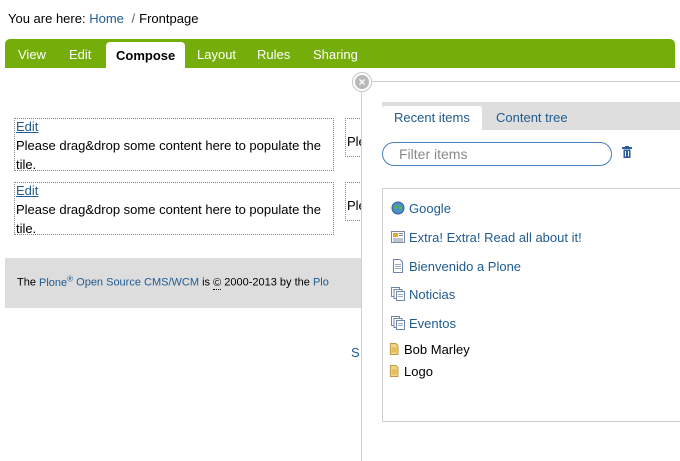  What do you see at coordinates (206, 282) in the screenshot?
I see `footer-is: is` at bounding box center [206, 282].